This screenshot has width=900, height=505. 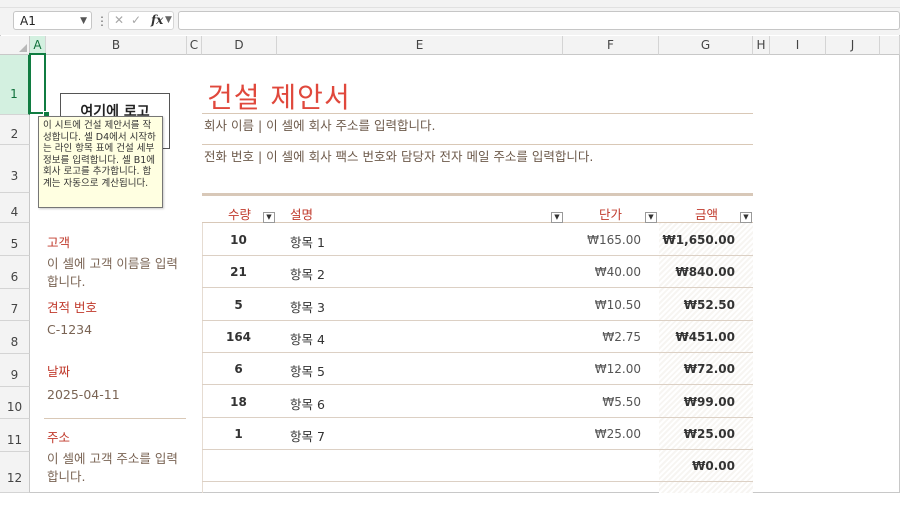 I want to click on ribbon-edge, so click(x=450, y=4).